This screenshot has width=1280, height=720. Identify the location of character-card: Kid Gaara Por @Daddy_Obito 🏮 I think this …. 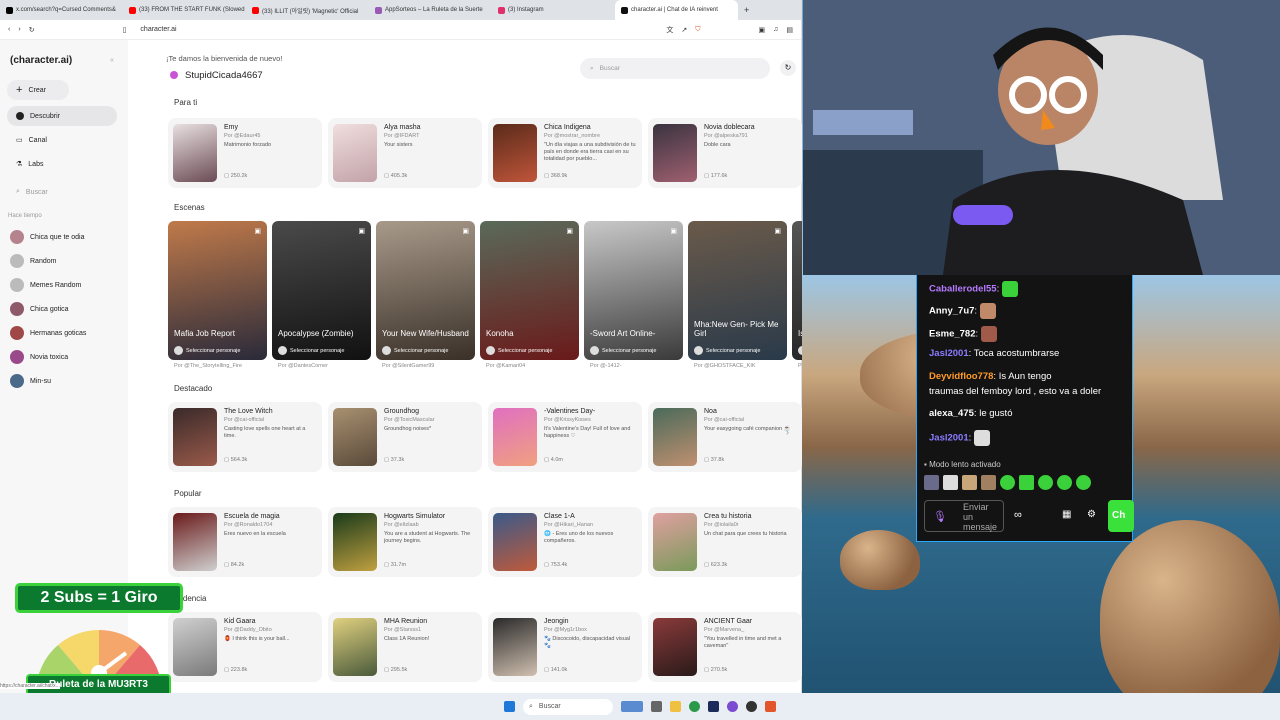
(245, 647).